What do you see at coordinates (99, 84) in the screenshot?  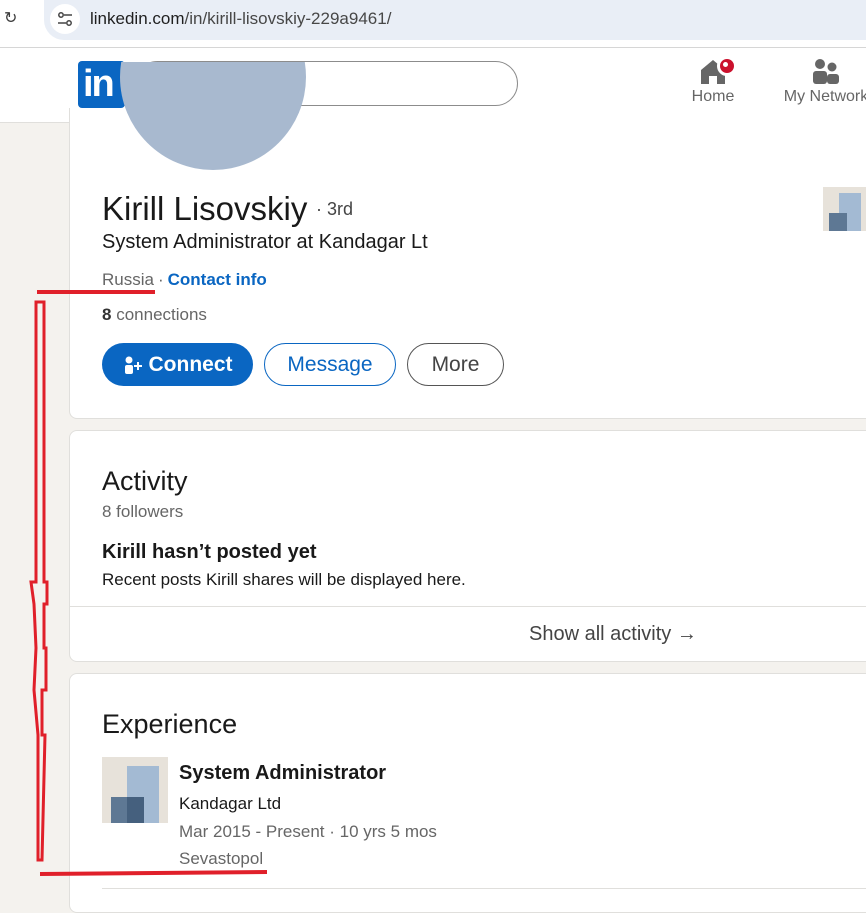 I see `logo-text: in` at bounding box center [99, 84].